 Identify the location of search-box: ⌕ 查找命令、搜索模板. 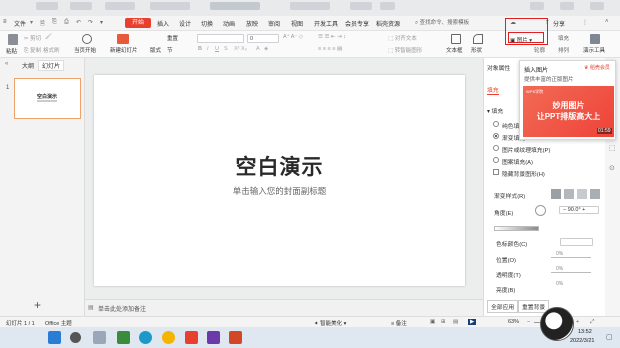
(455, 23).